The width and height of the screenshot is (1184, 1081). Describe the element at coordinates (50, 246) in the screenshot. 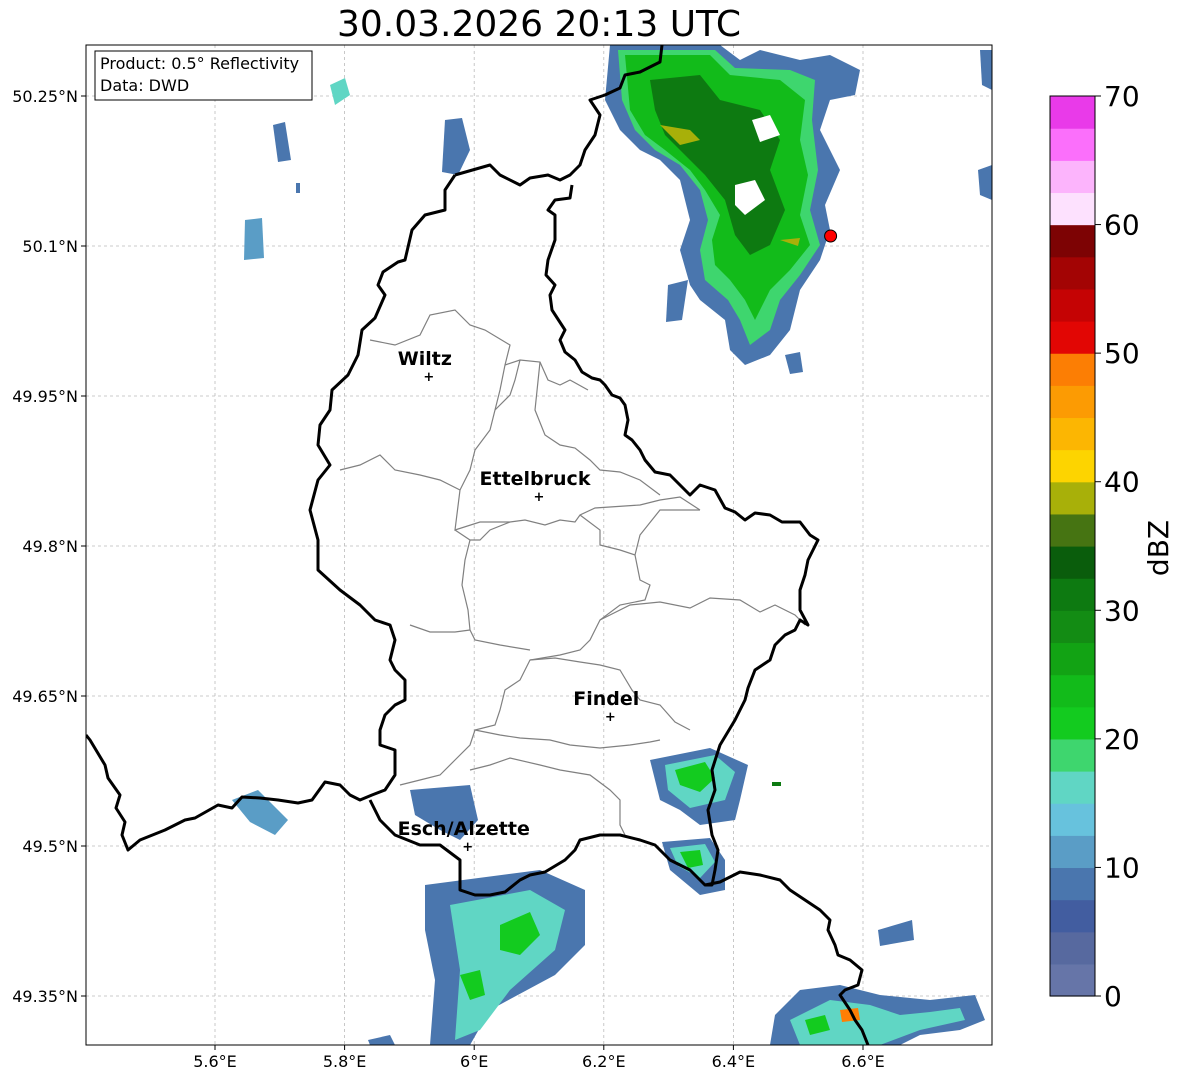

I see `y-tick-label: 50.1°N` at that location.